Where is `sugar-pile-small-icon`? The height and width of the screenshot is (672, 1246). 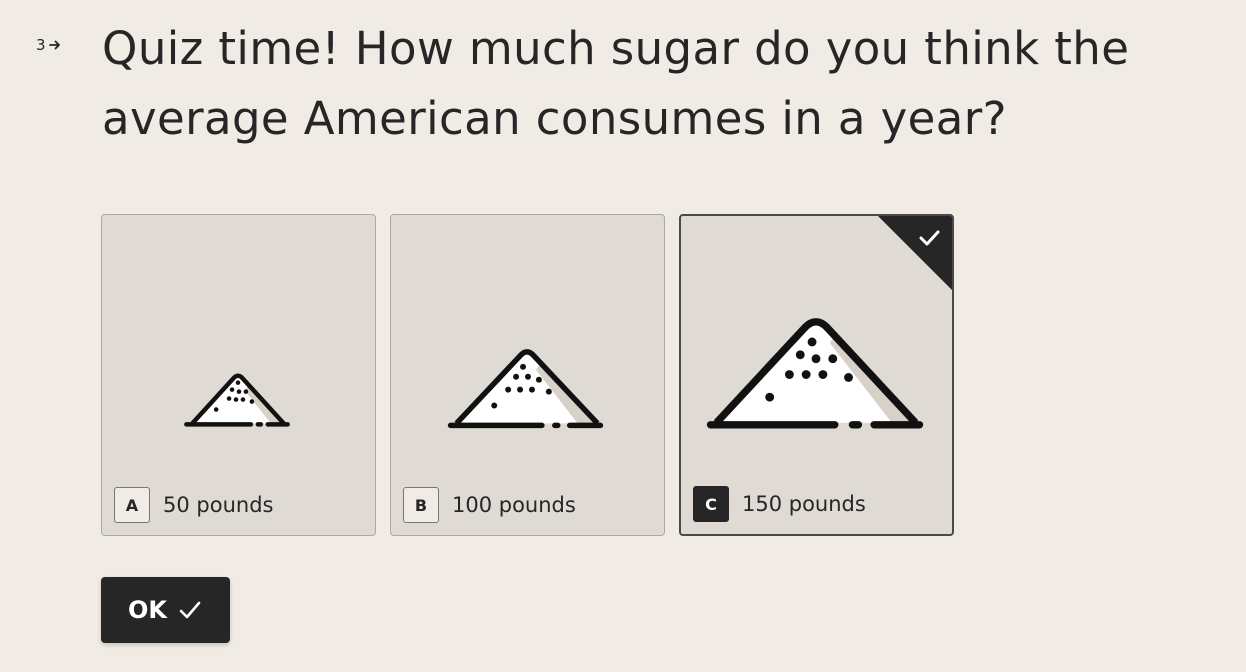
sugar-pile-small-icon is located at coordinates (237, 400).